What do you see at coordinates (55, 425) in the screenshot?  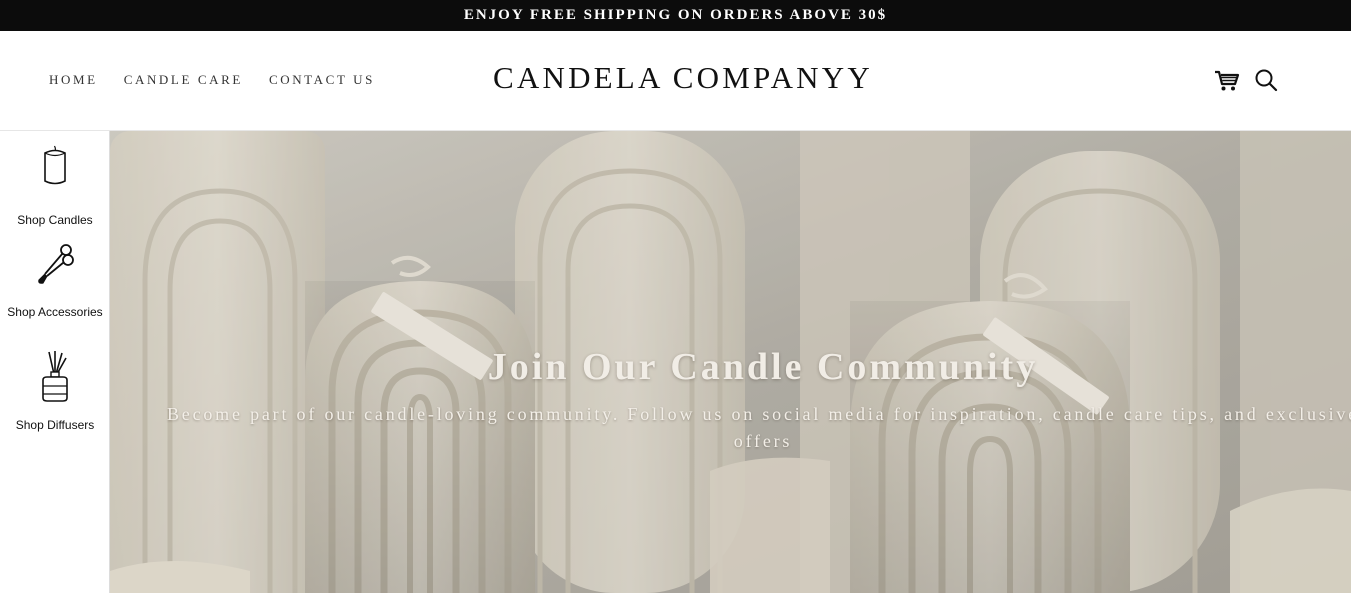 I see `sidebar-item-label: Shop Diffusers` at bounding box center [55, 425].